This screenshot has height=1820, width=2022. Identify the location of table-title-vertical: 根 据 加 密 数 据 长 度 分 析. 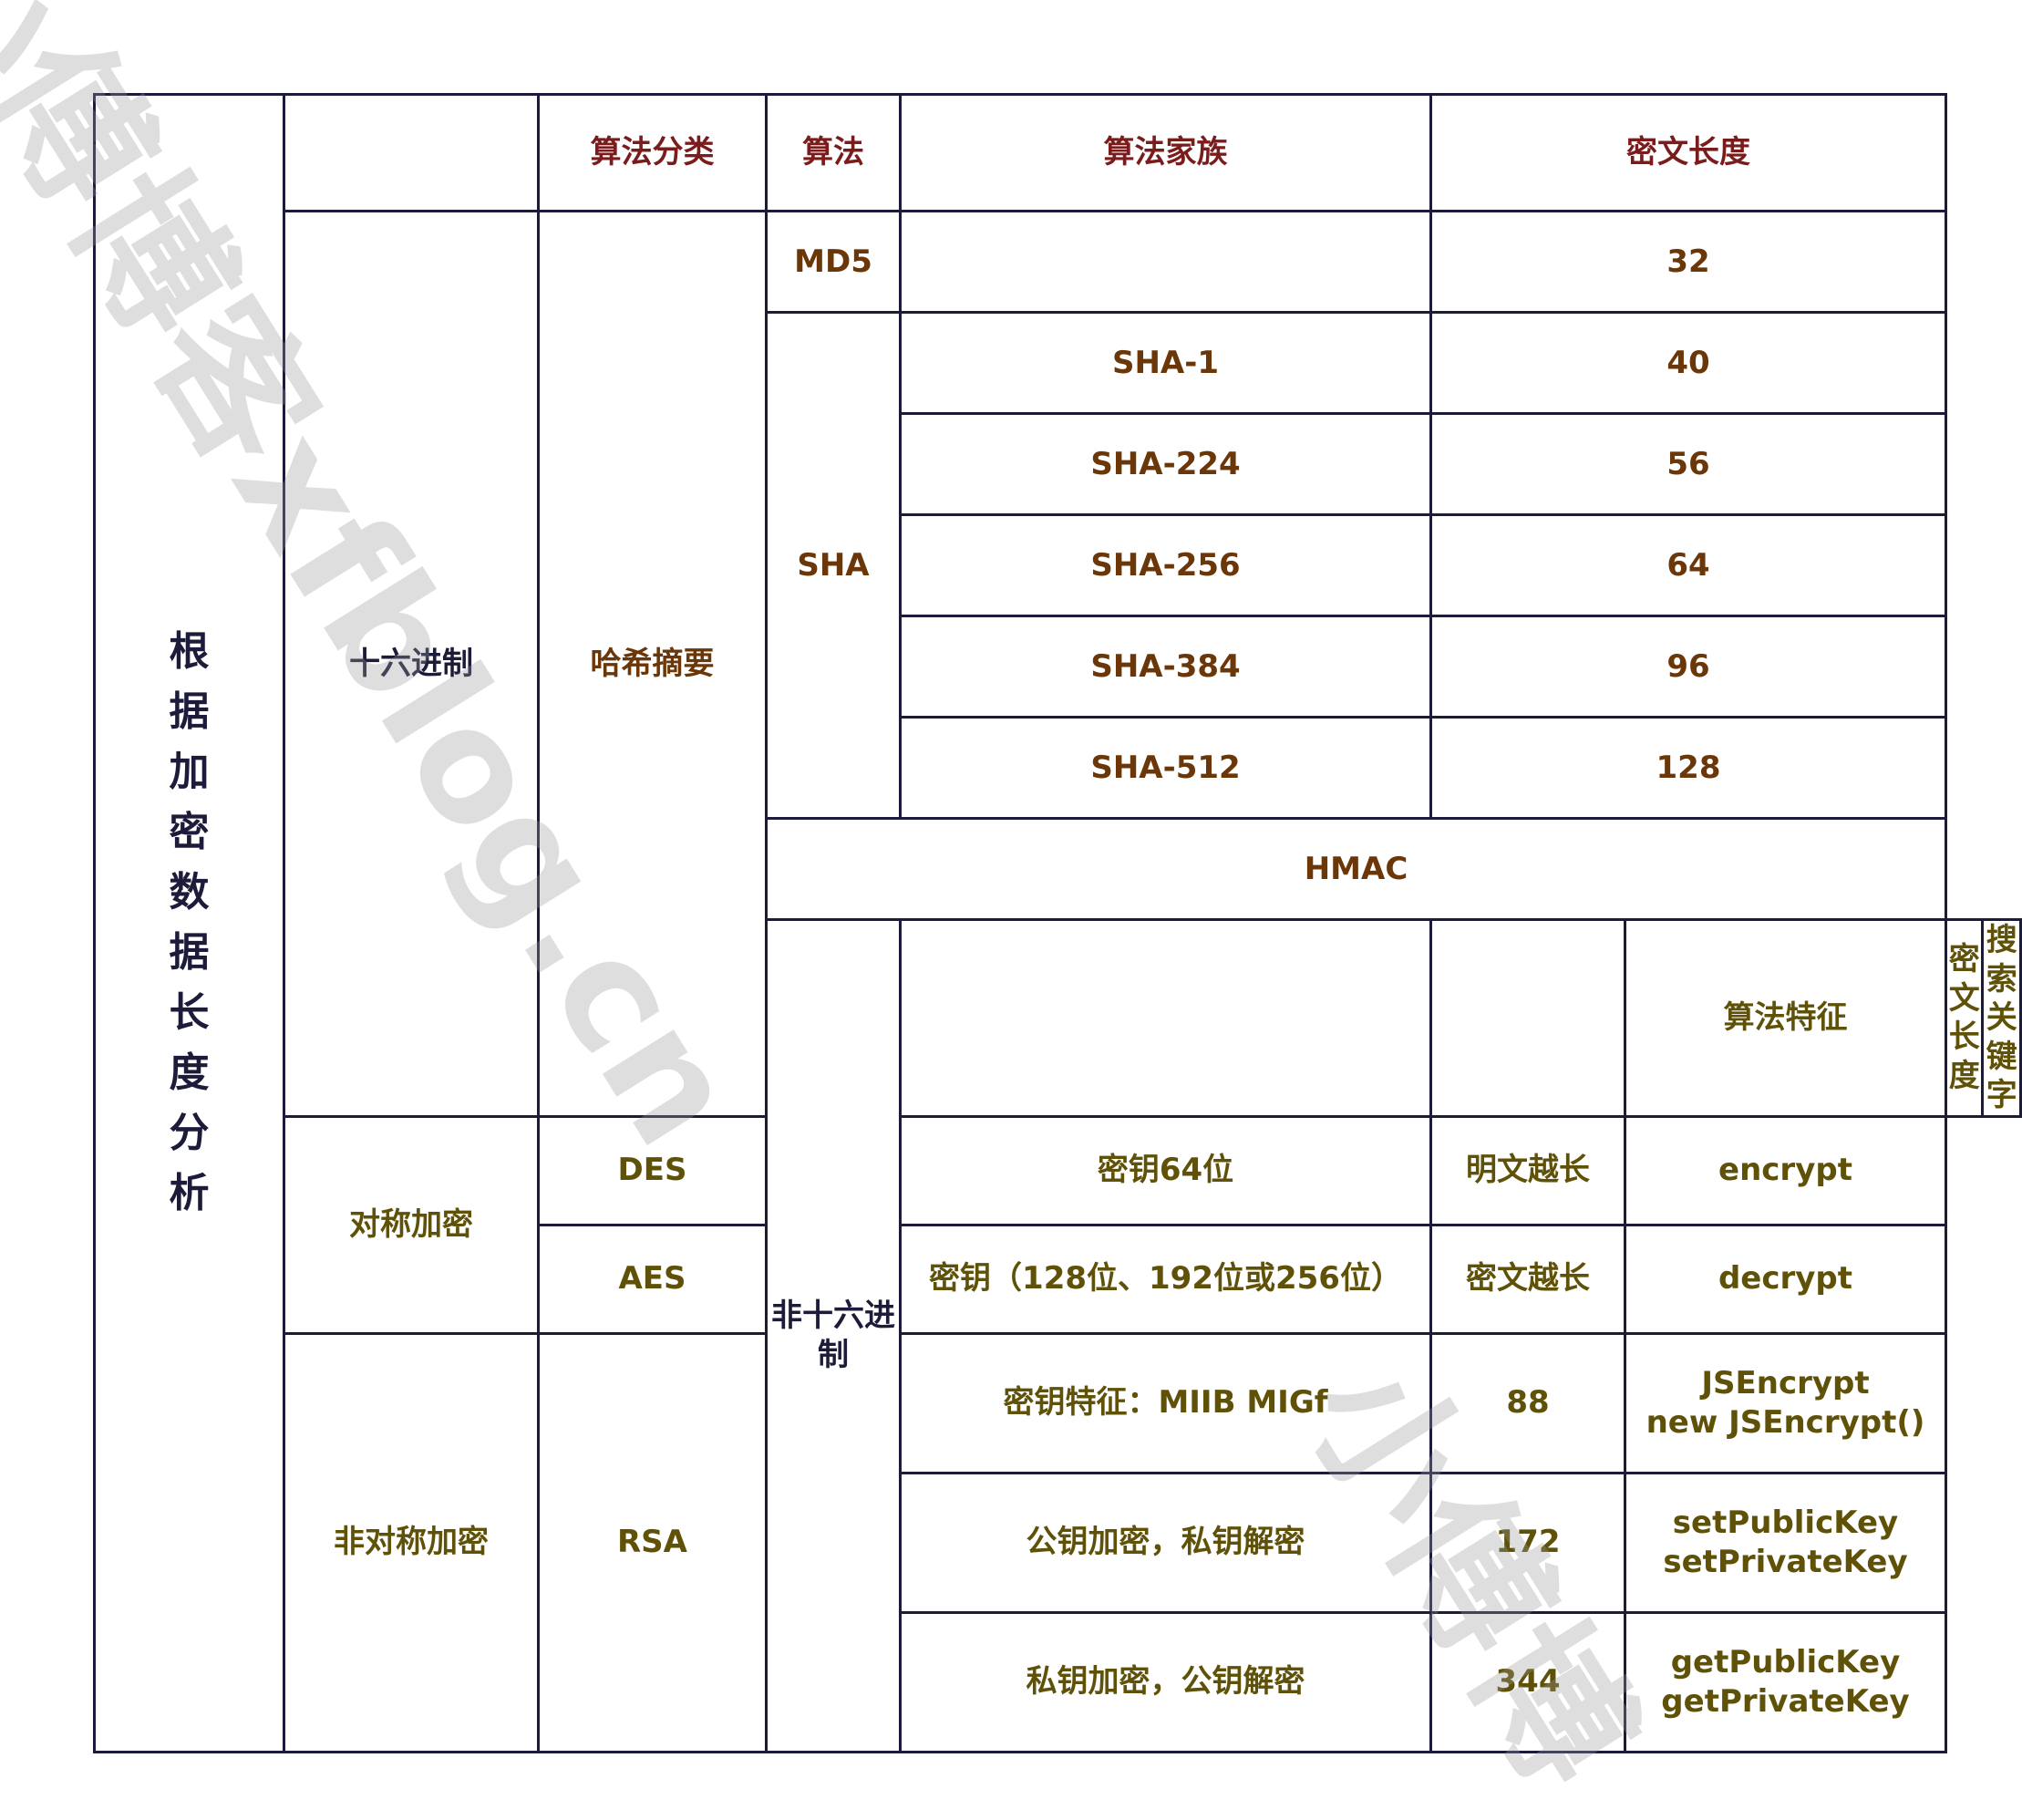
(189, 923).